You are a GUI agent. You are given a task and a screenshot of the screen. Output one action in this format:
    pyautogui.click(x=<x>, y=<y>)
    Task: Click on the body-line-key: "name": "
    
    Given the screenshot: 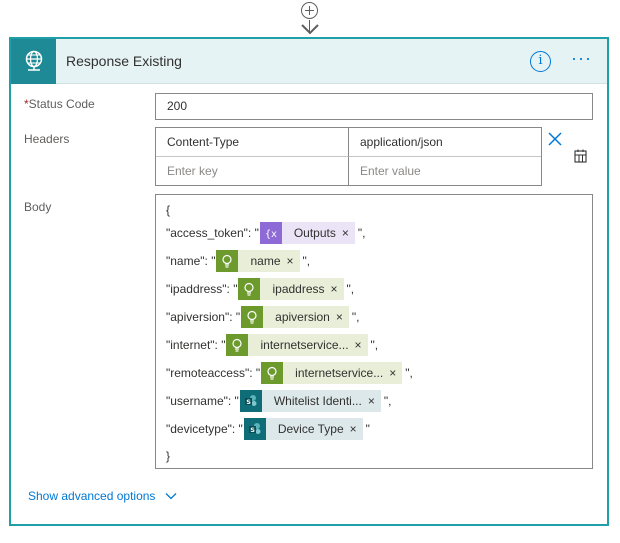 What is the action you would take?
    pyautogui.click(x=191, y=261)
    